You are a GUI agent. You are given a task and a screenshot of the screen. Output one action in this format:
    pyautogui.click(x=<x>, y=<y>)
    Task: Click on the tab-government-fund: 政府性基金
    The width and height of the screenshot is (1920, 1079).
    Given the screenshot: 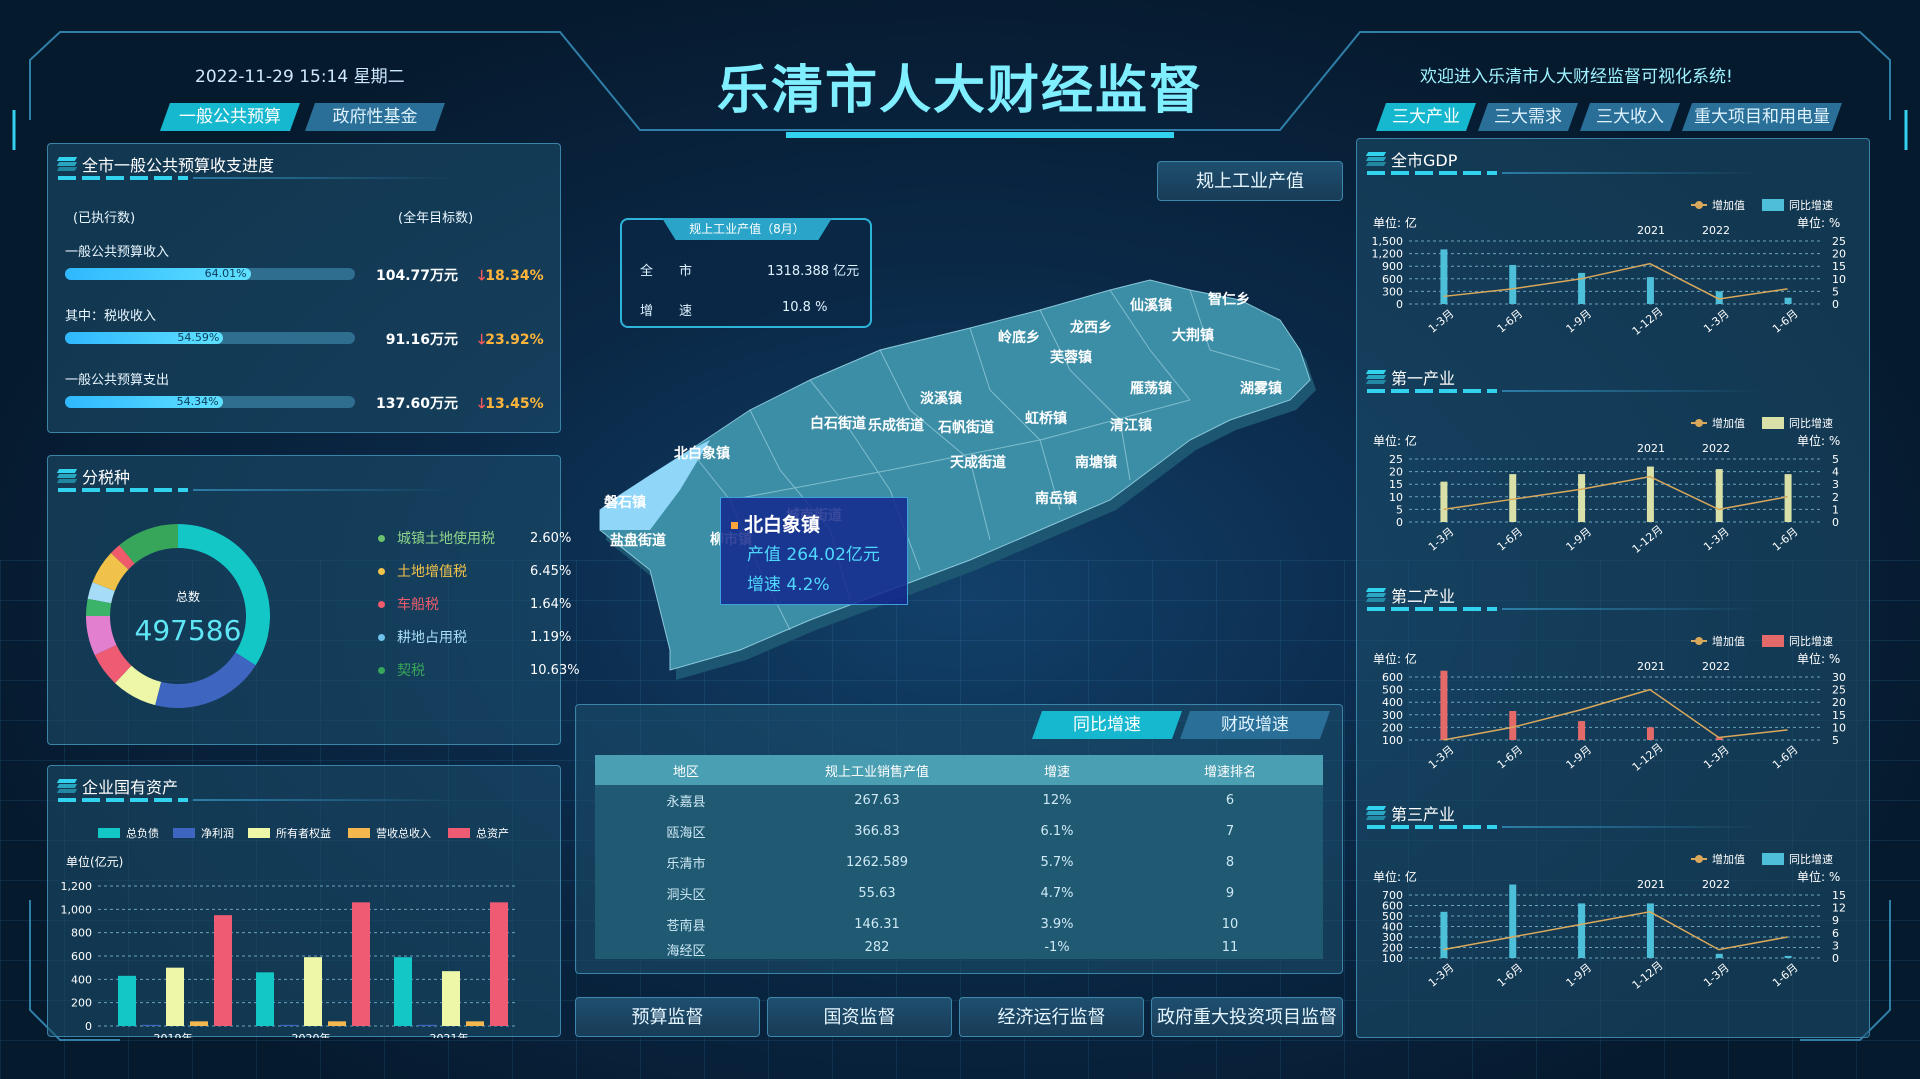 What is the action you would take?
    pyautogui.click(x=375, y=117)
    